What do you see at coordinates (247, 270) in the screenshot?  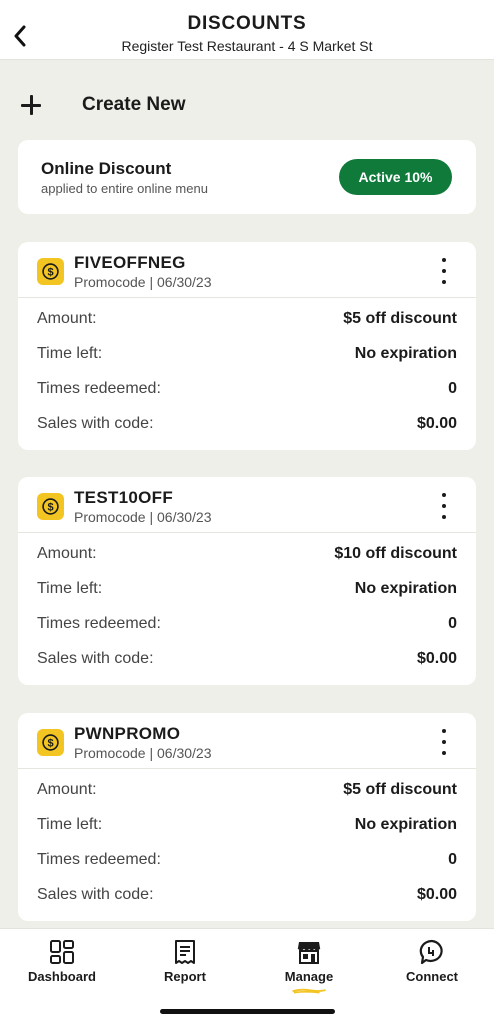 I see `promo-card-header: $ FIVEOFFNEG Promocode | 06/30/23` at bounding box center [247, 270].